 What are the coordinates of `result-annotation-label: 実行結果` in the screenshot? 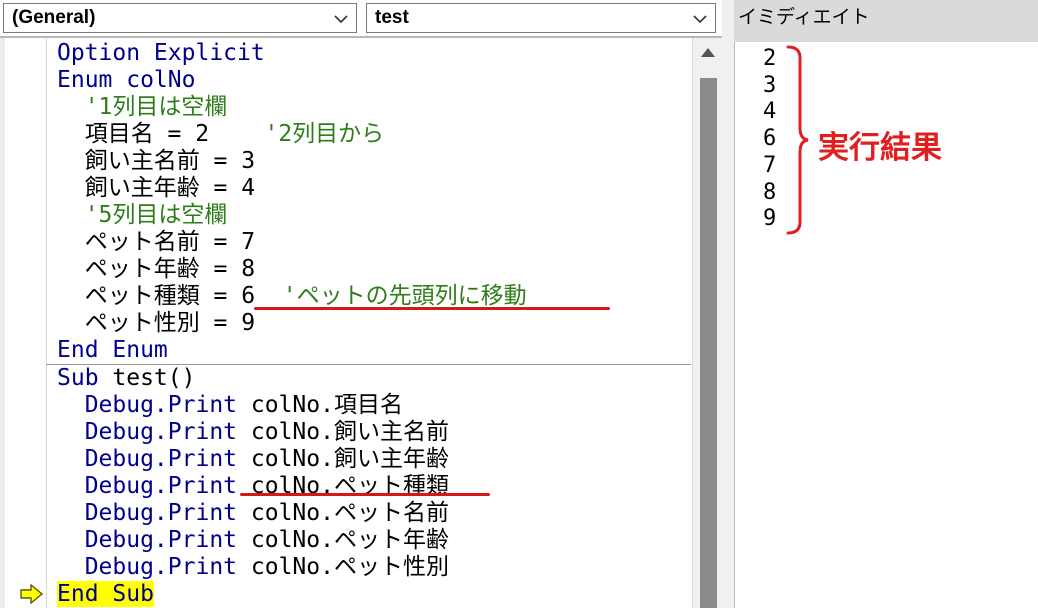 It's located at (880, 148).